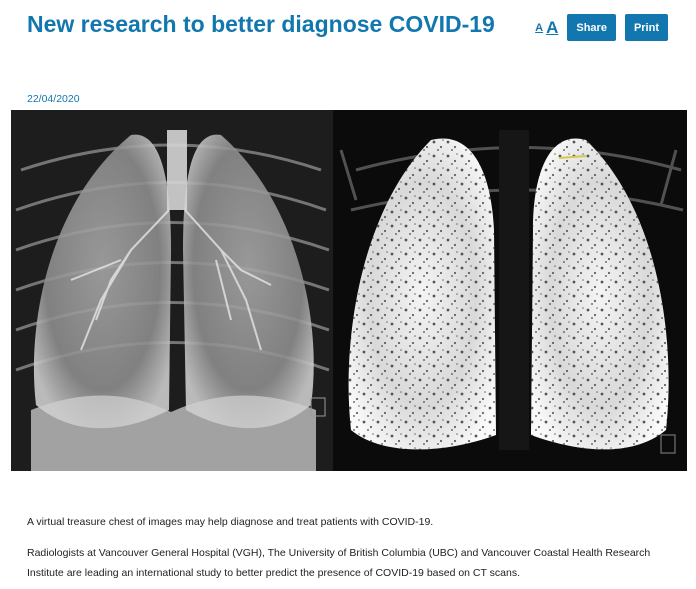  I want to click on print-button: Print, so click(646, 27).